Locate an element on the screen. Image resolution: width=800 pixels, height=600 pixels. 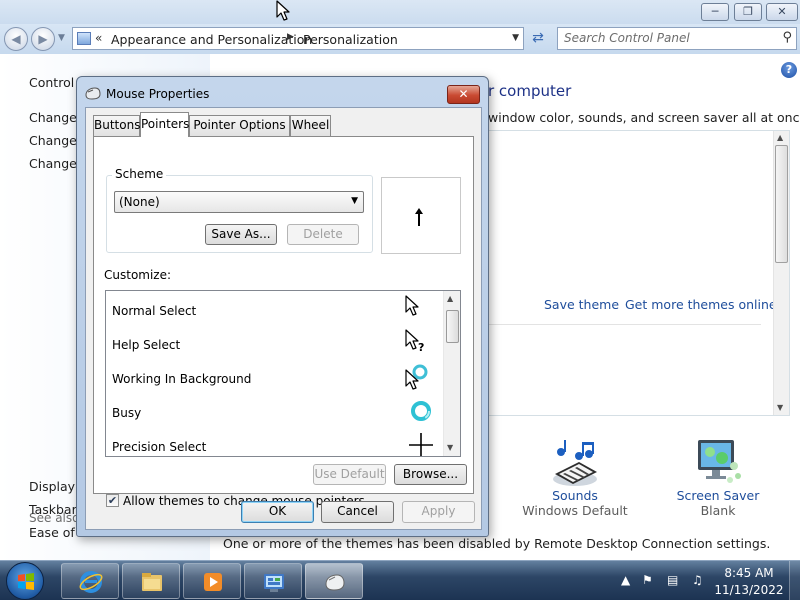
window-close-button: ✕ is located at coordinates (782, 12).